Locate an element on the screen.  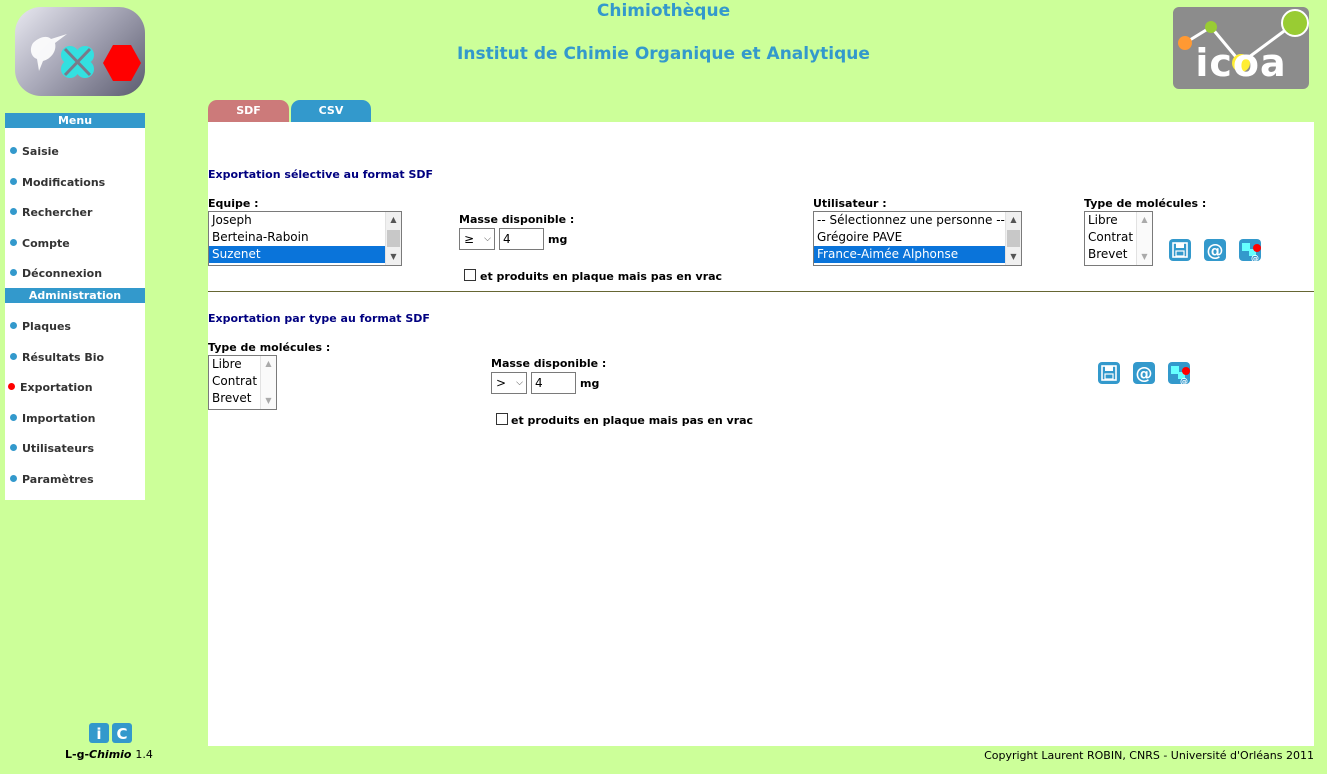
type-mass-operator-value: > is located at coordinates (501, 383).